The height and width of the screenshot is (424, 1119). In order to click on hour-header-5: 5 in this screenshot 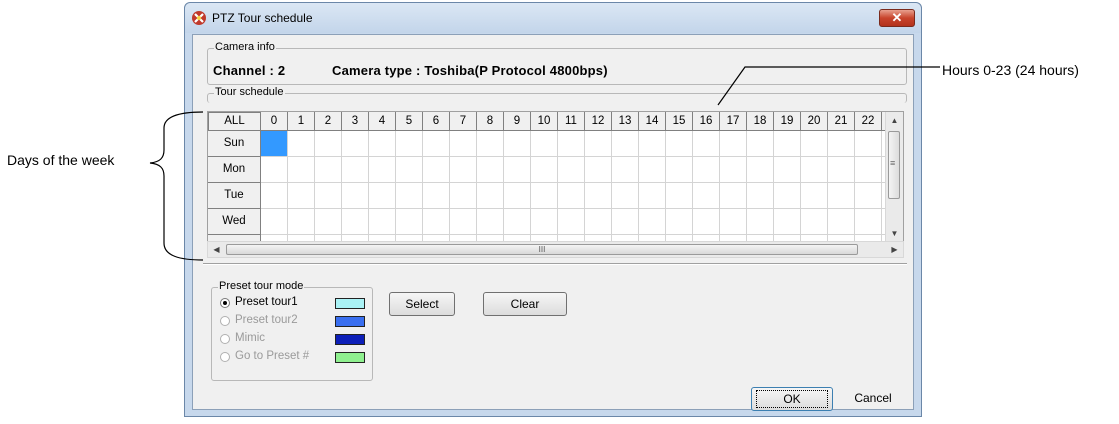, I will do `click(409, 121)`.